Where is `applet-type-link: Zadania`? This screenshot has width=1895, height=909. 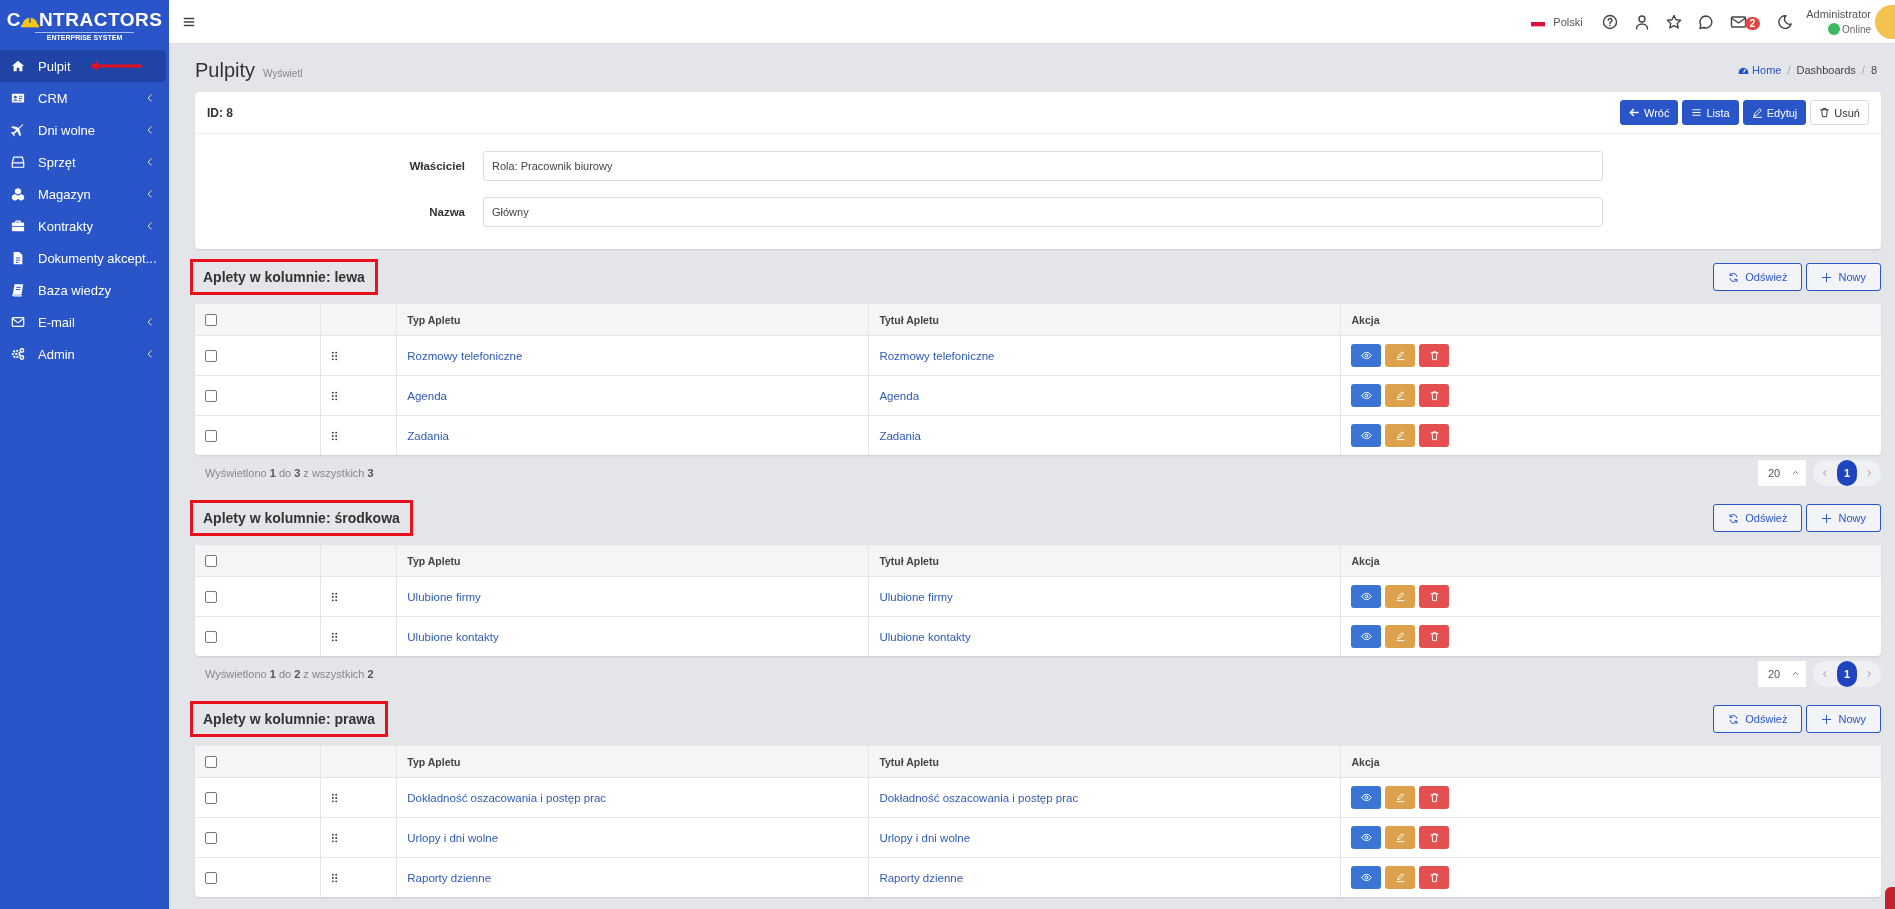
applet-type-link: Zadania is located at coordinates (428, 435).